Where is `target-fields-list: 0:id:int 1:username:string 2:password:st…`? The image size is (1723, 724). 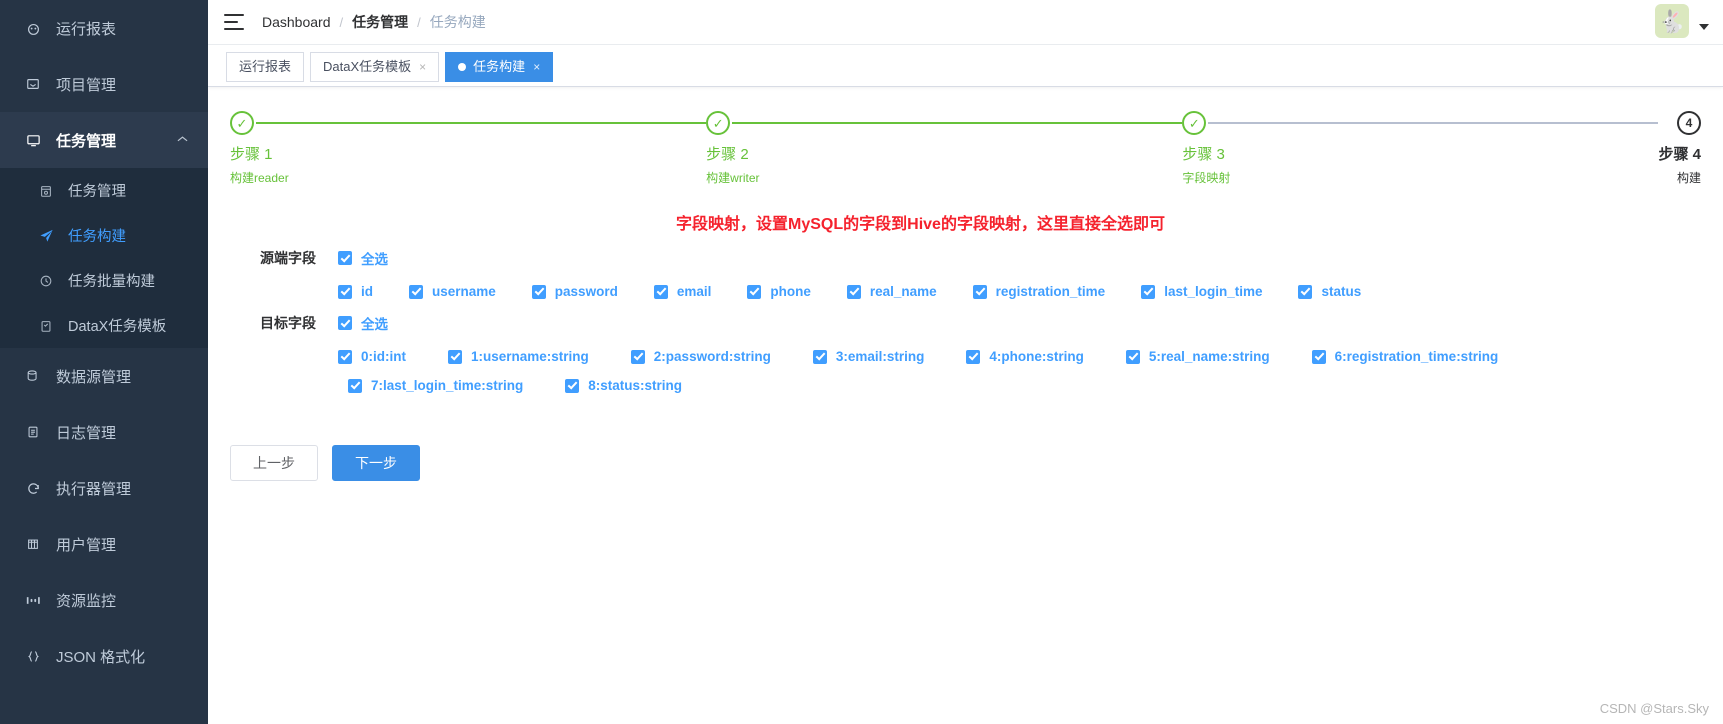 target-fields-list: 0:id:int 1:username:string 2:password:st… is located at coordinates (965, 371).